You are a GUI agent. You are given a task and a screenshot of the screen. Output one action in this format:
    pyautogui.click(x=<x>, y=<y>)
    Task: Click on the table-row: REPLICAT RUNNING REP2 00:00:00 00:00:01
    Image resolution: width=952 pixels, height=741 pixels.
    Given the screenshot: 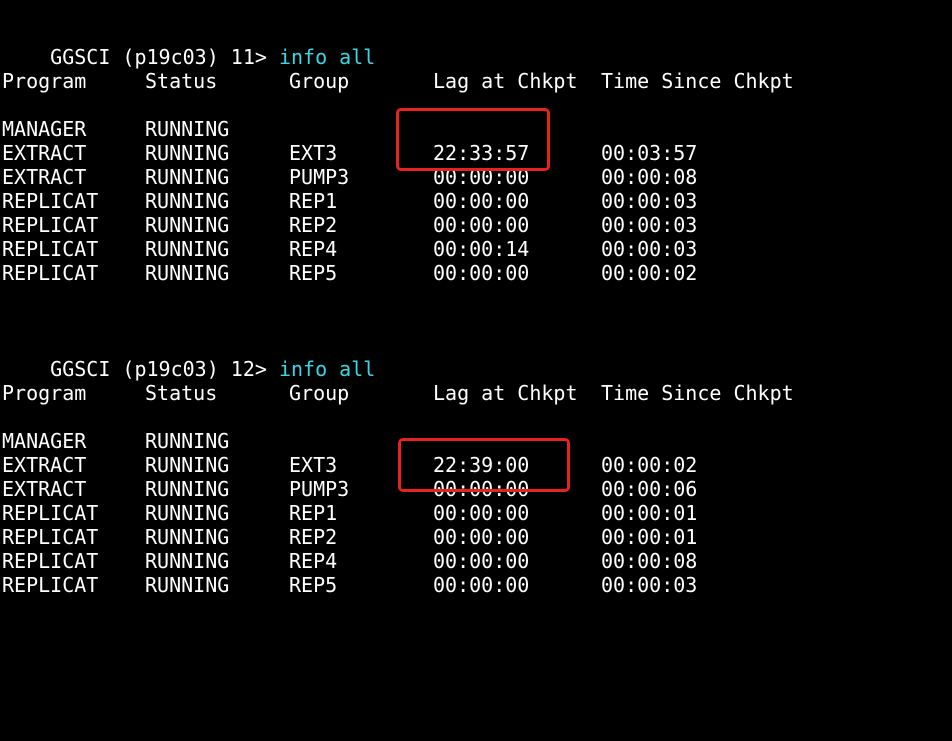 What is the action you would take?
    pyautogui.click(x=349, y=537)
    